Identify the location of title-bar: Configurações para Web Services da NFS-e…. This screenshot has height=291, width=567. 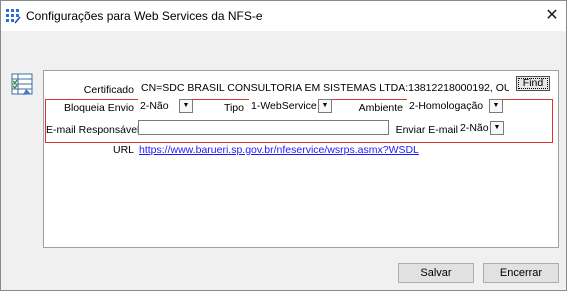
(283, 16).